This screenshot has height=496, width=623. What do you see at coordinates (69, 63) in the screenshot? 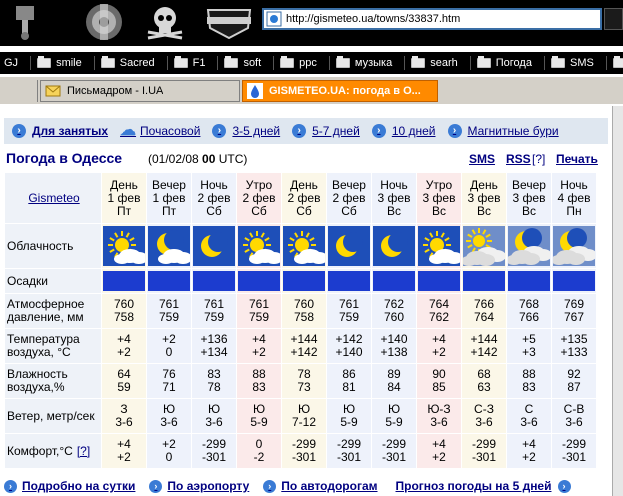
I see `favorite-label: smile` at bounding box center [69, 63].